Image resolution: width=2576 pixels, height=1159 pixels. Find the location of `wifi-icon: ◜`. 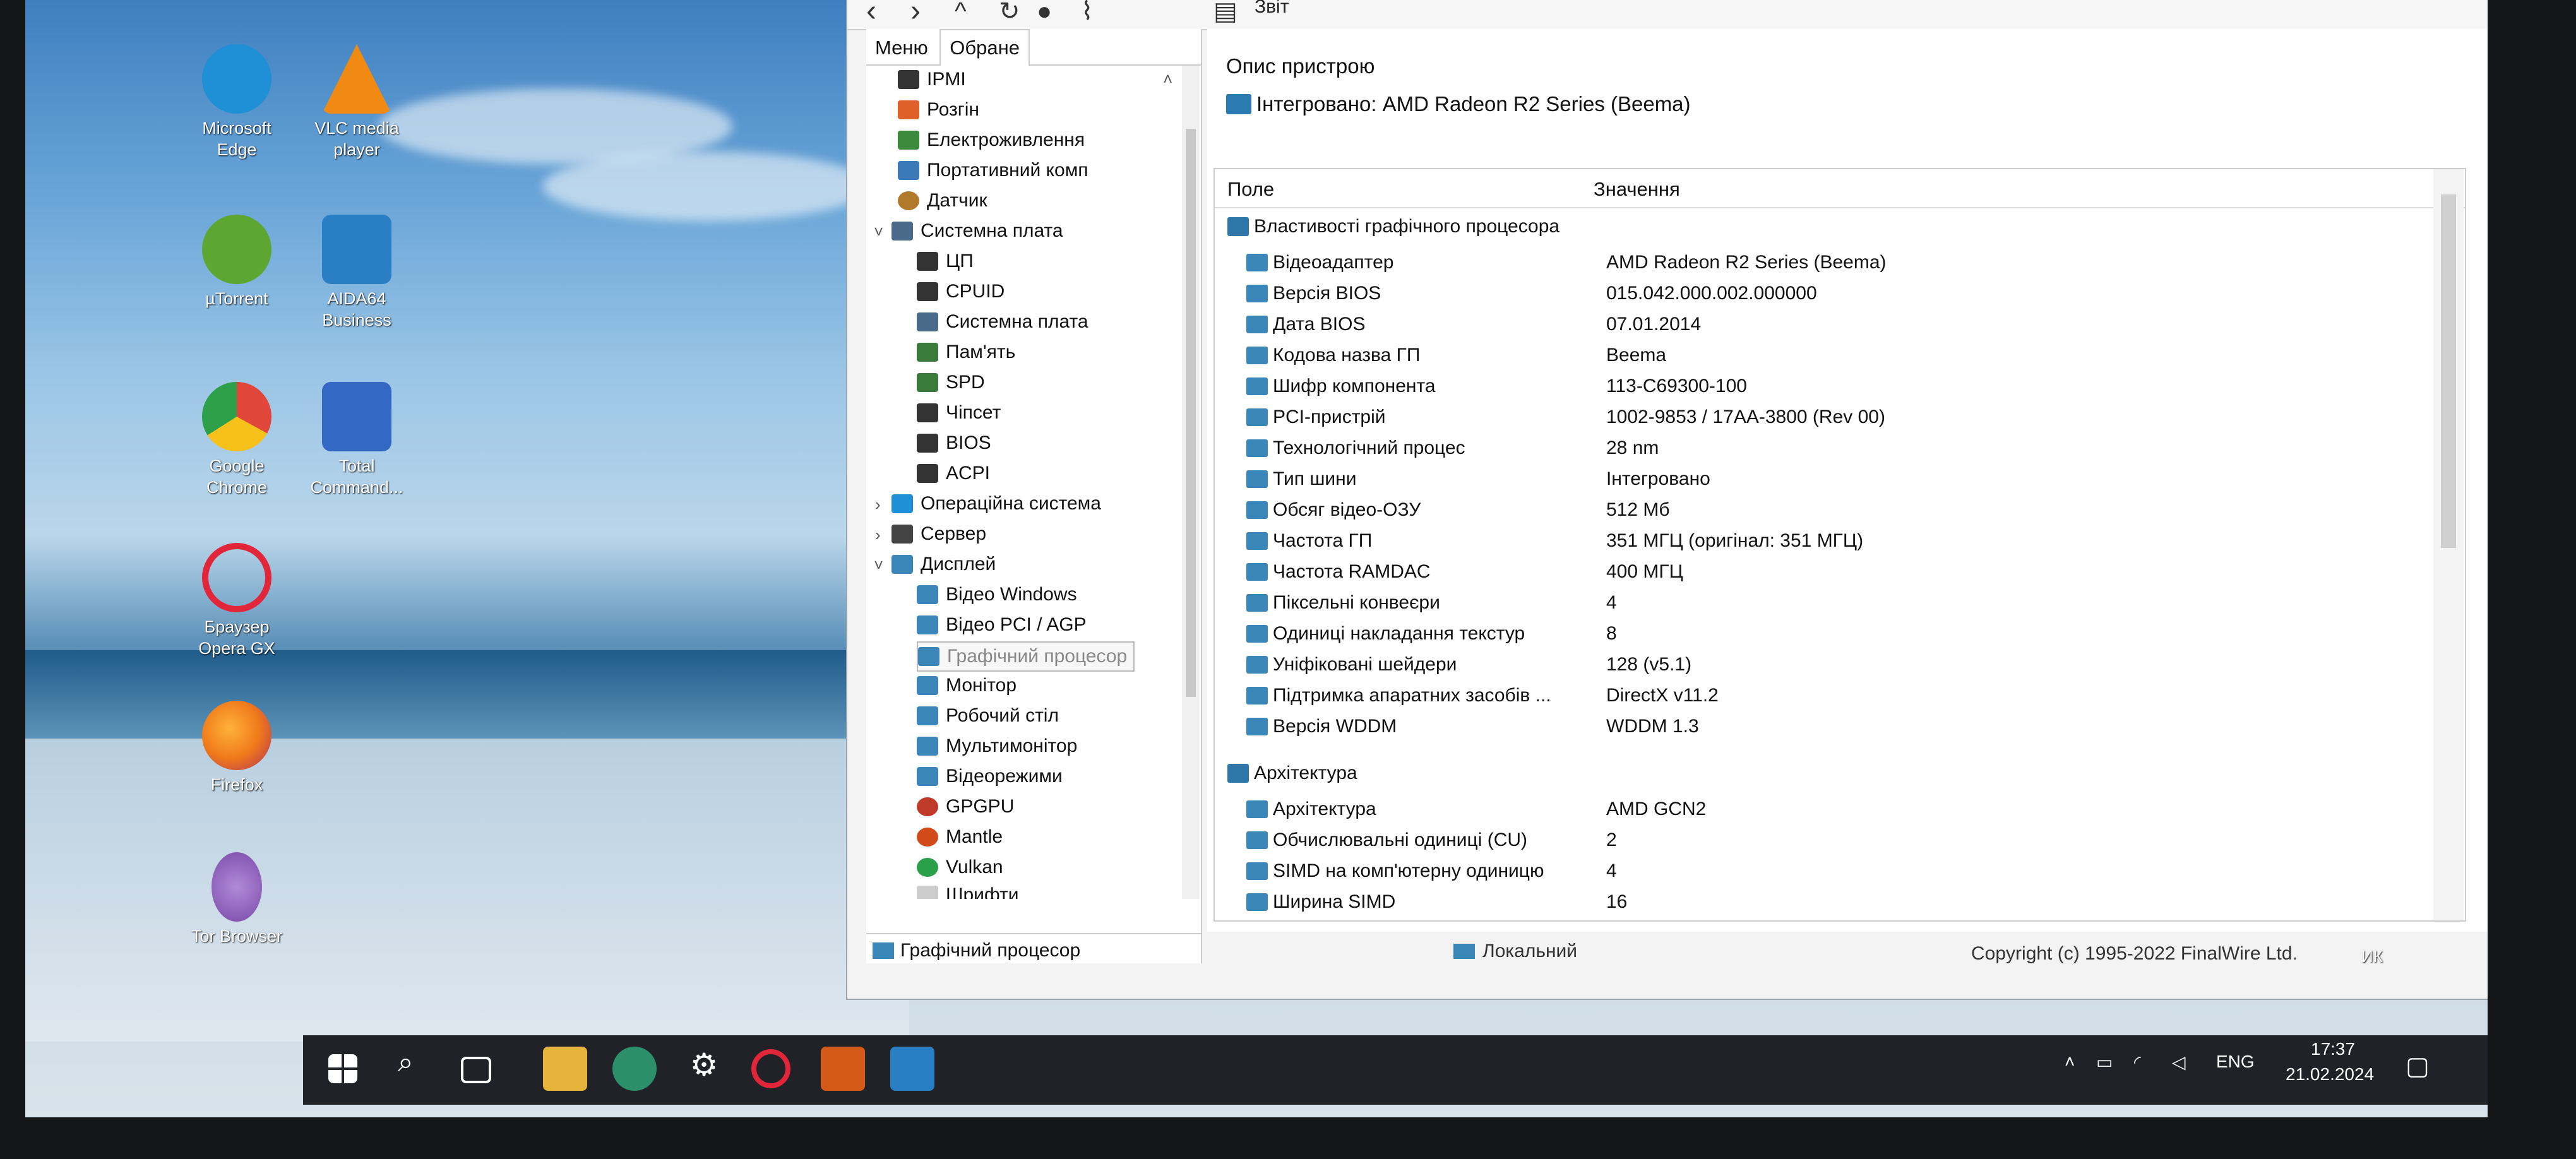

wifi-icon: ◜ is located at coordinates (2137, 1062).